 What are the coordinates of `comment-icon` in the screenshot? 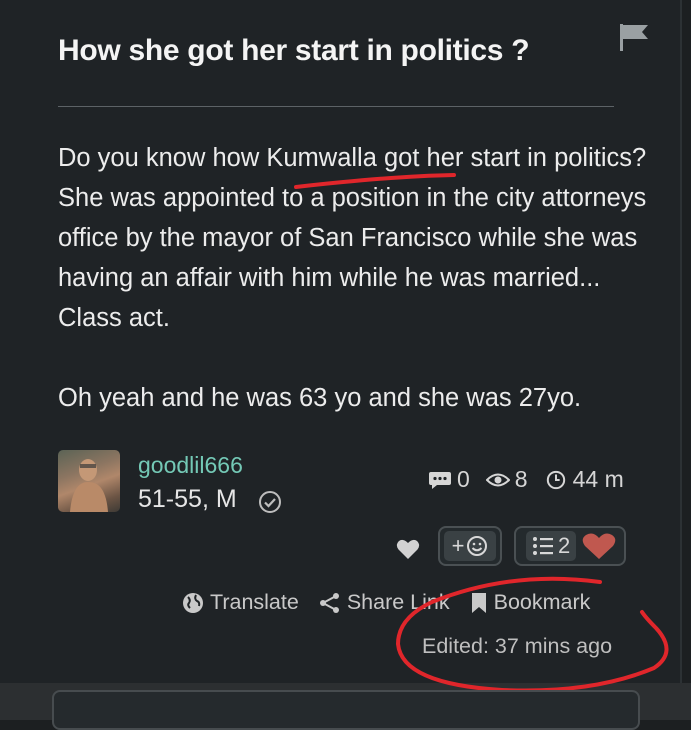 It's located at (440, 480).